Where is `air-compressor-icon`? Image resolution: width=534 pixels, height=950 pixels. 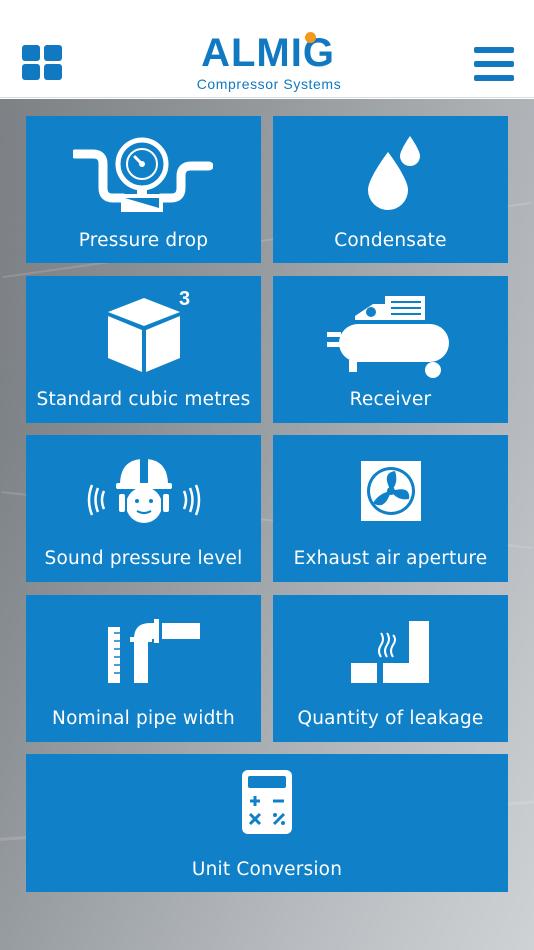 air-compressor-icon is located at coordinates (388, 337).